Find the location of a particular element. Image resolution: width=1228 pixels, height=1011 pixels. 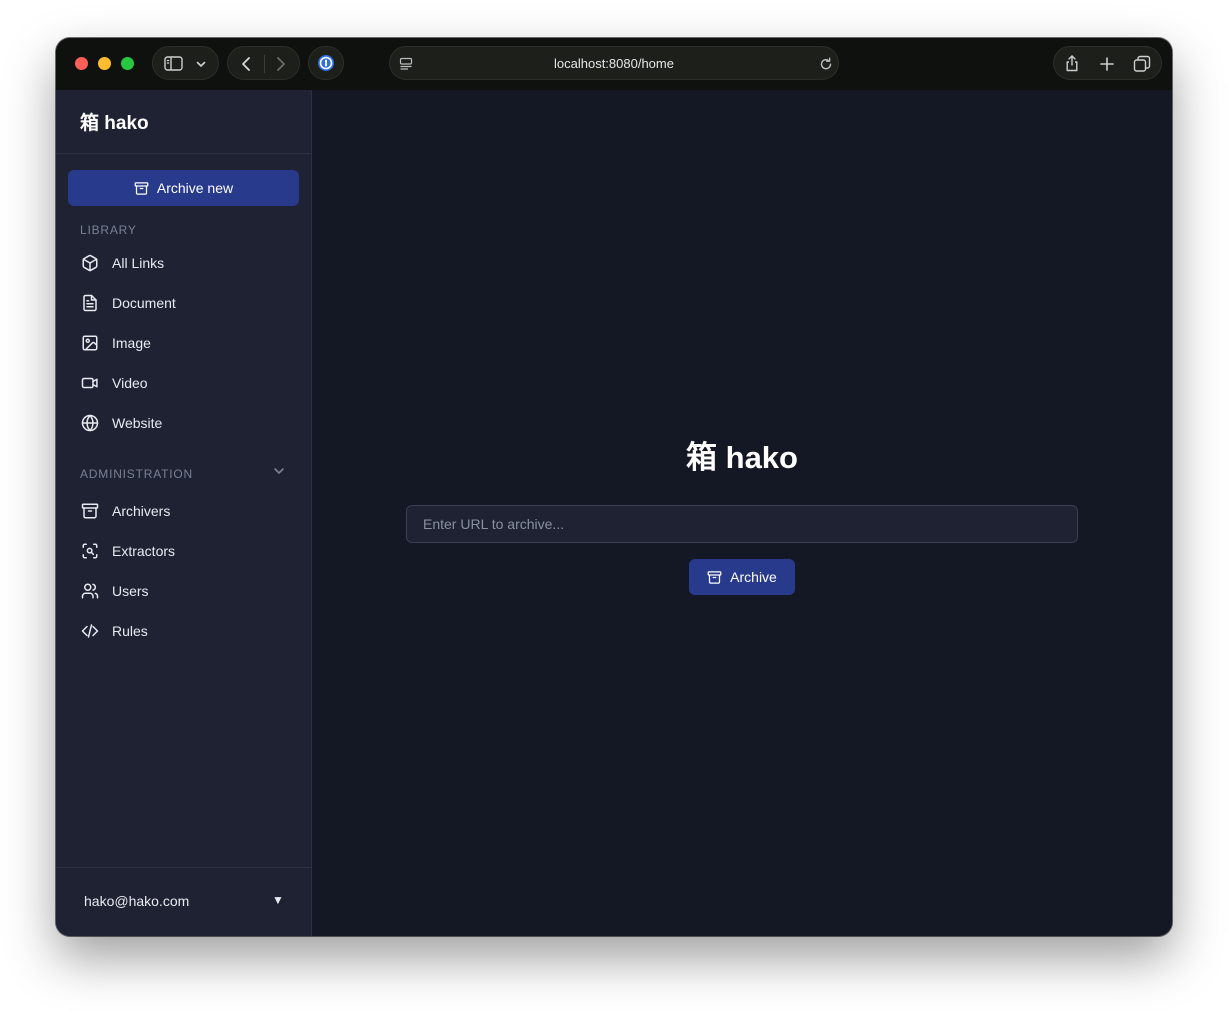

code-icon is located at coordinates (90, 631).